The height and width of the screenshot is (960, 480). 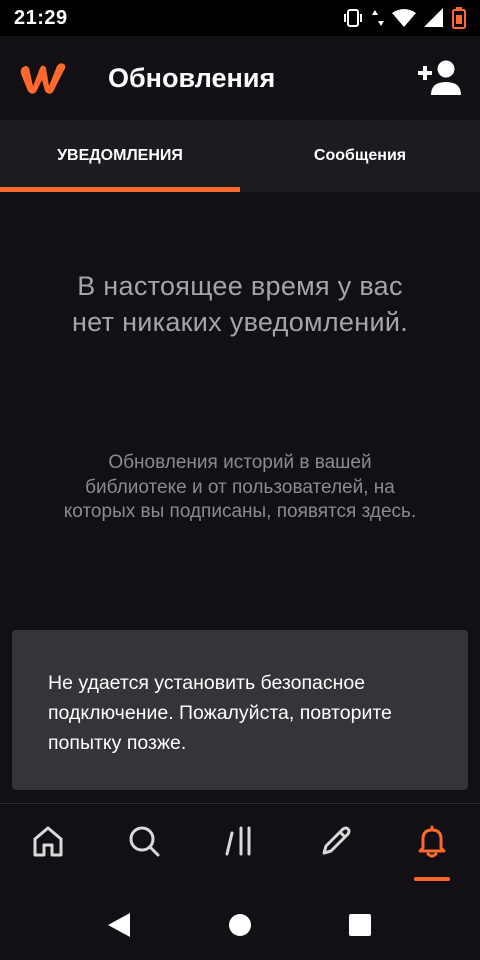 I want to click on system-back-button, so click(x=119, y=925).